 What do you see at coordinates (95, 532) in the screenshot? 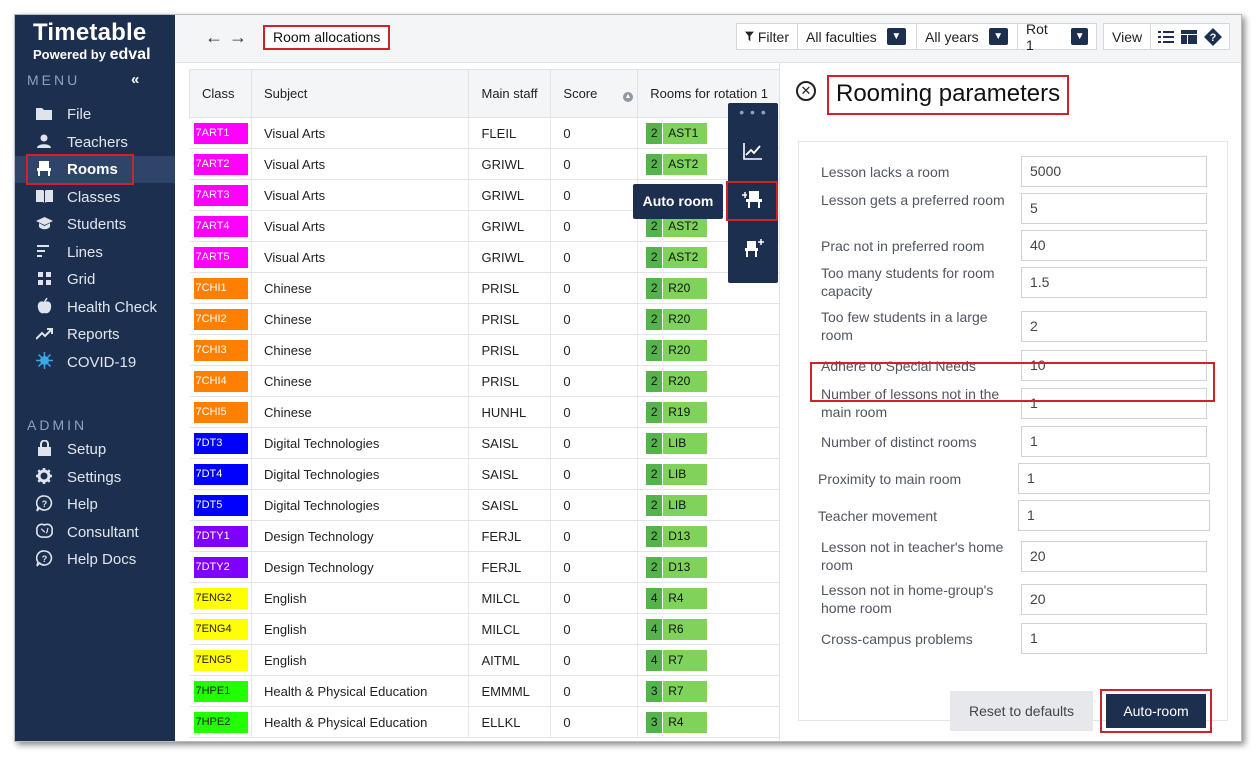
I see `sidebar-item-consultant: Consultant` at bounding box center [95, 532].